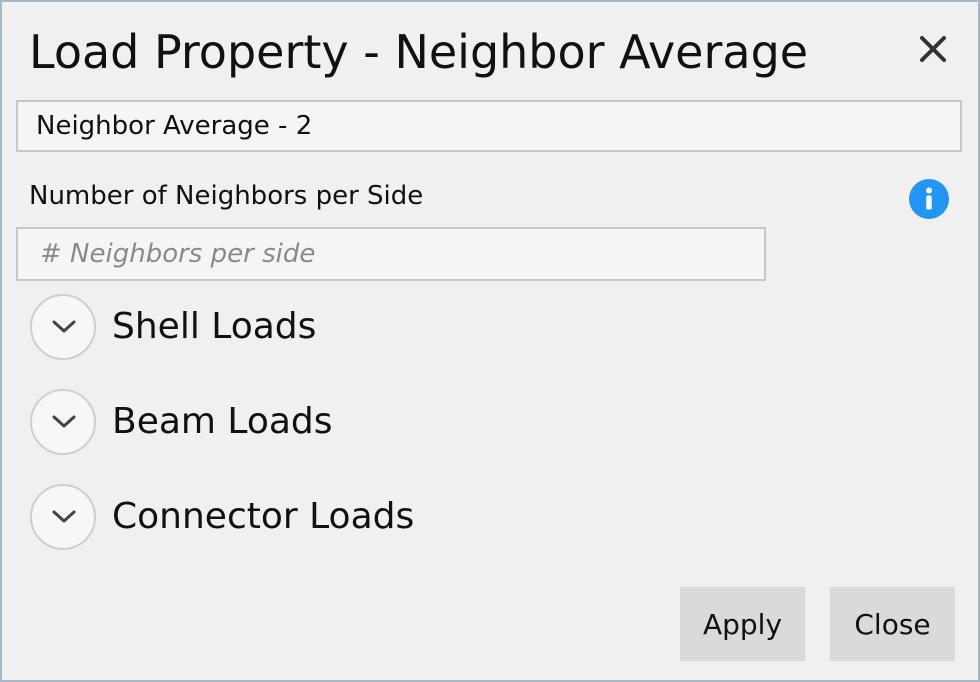 Image resolution: width=980 pixels, height=682 pixels. I want to click on section-label: Shell Loads, so click(214, 326).